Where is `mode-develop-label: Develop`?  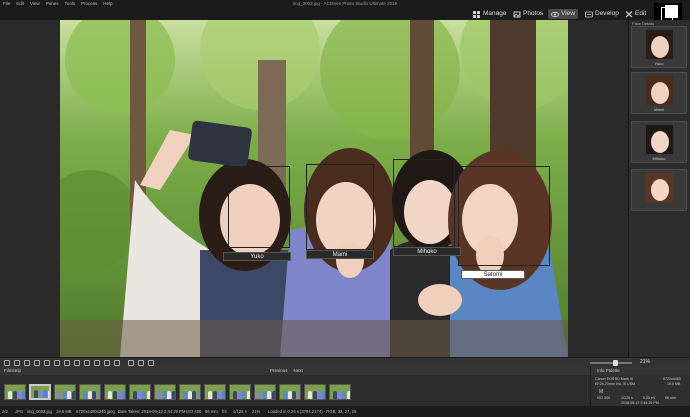
mode-develop-label: Develop is located at coordinates (607, 13).